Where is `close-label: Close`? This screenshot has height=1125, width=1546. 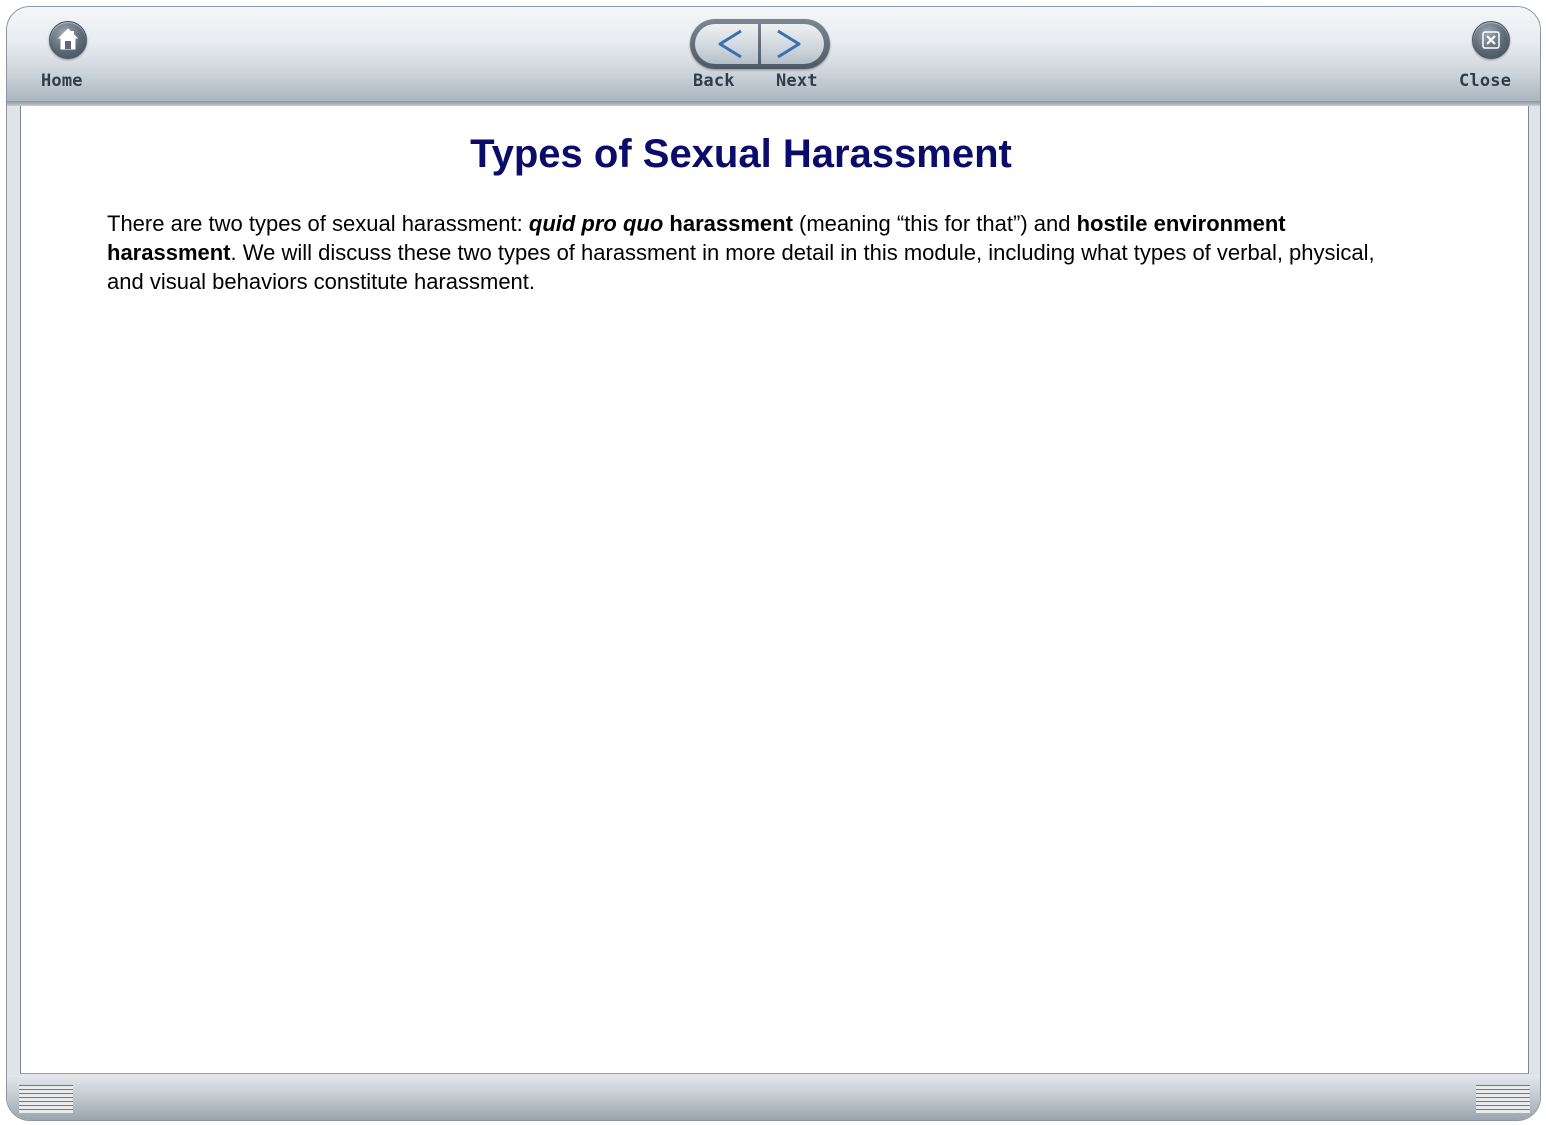
close-label: Close is located at coordinates (1485, 81).